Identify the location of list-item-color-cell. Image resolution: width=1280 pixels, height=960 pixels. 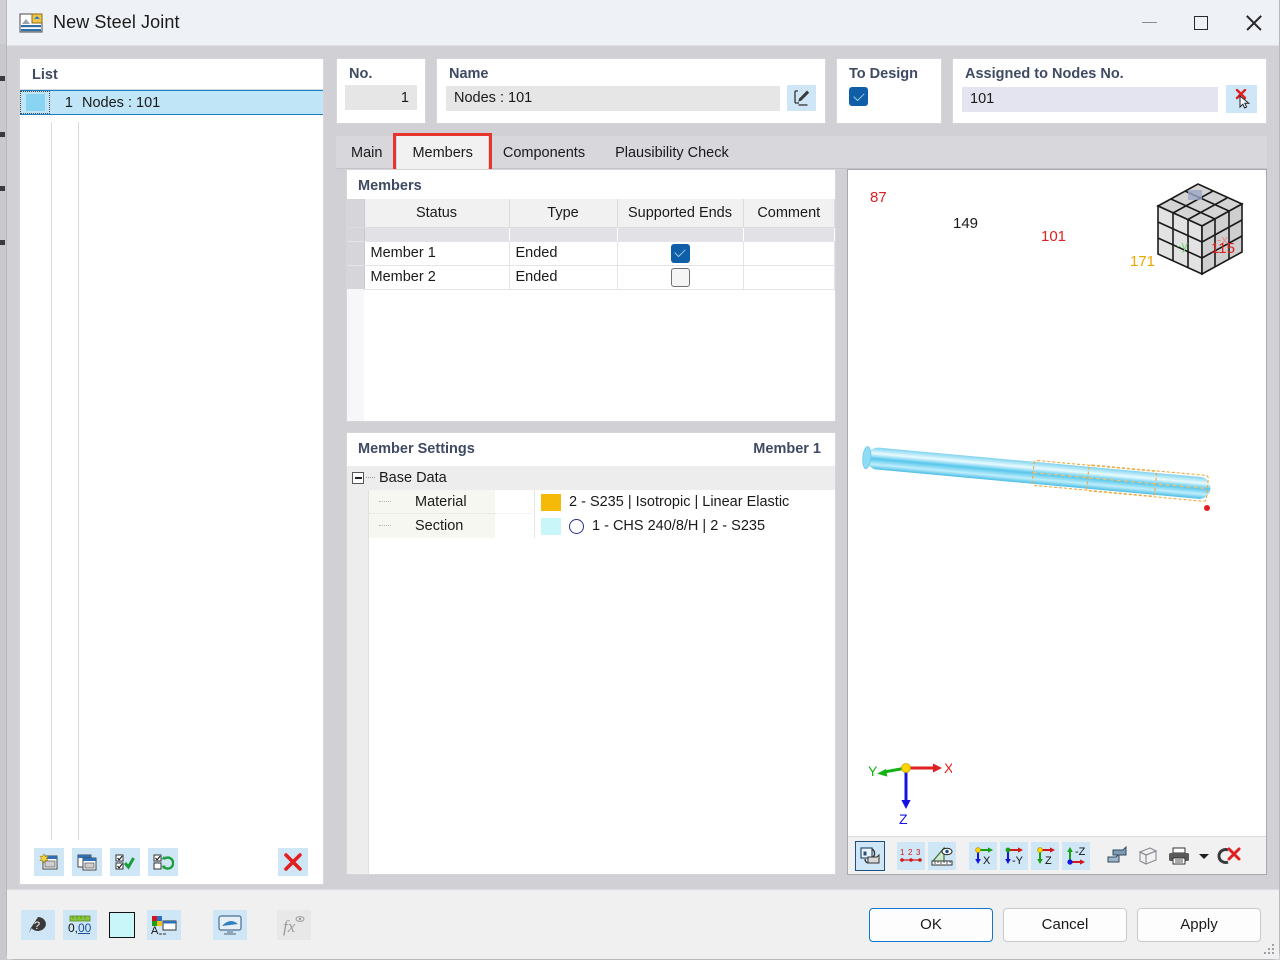
(35, 102).